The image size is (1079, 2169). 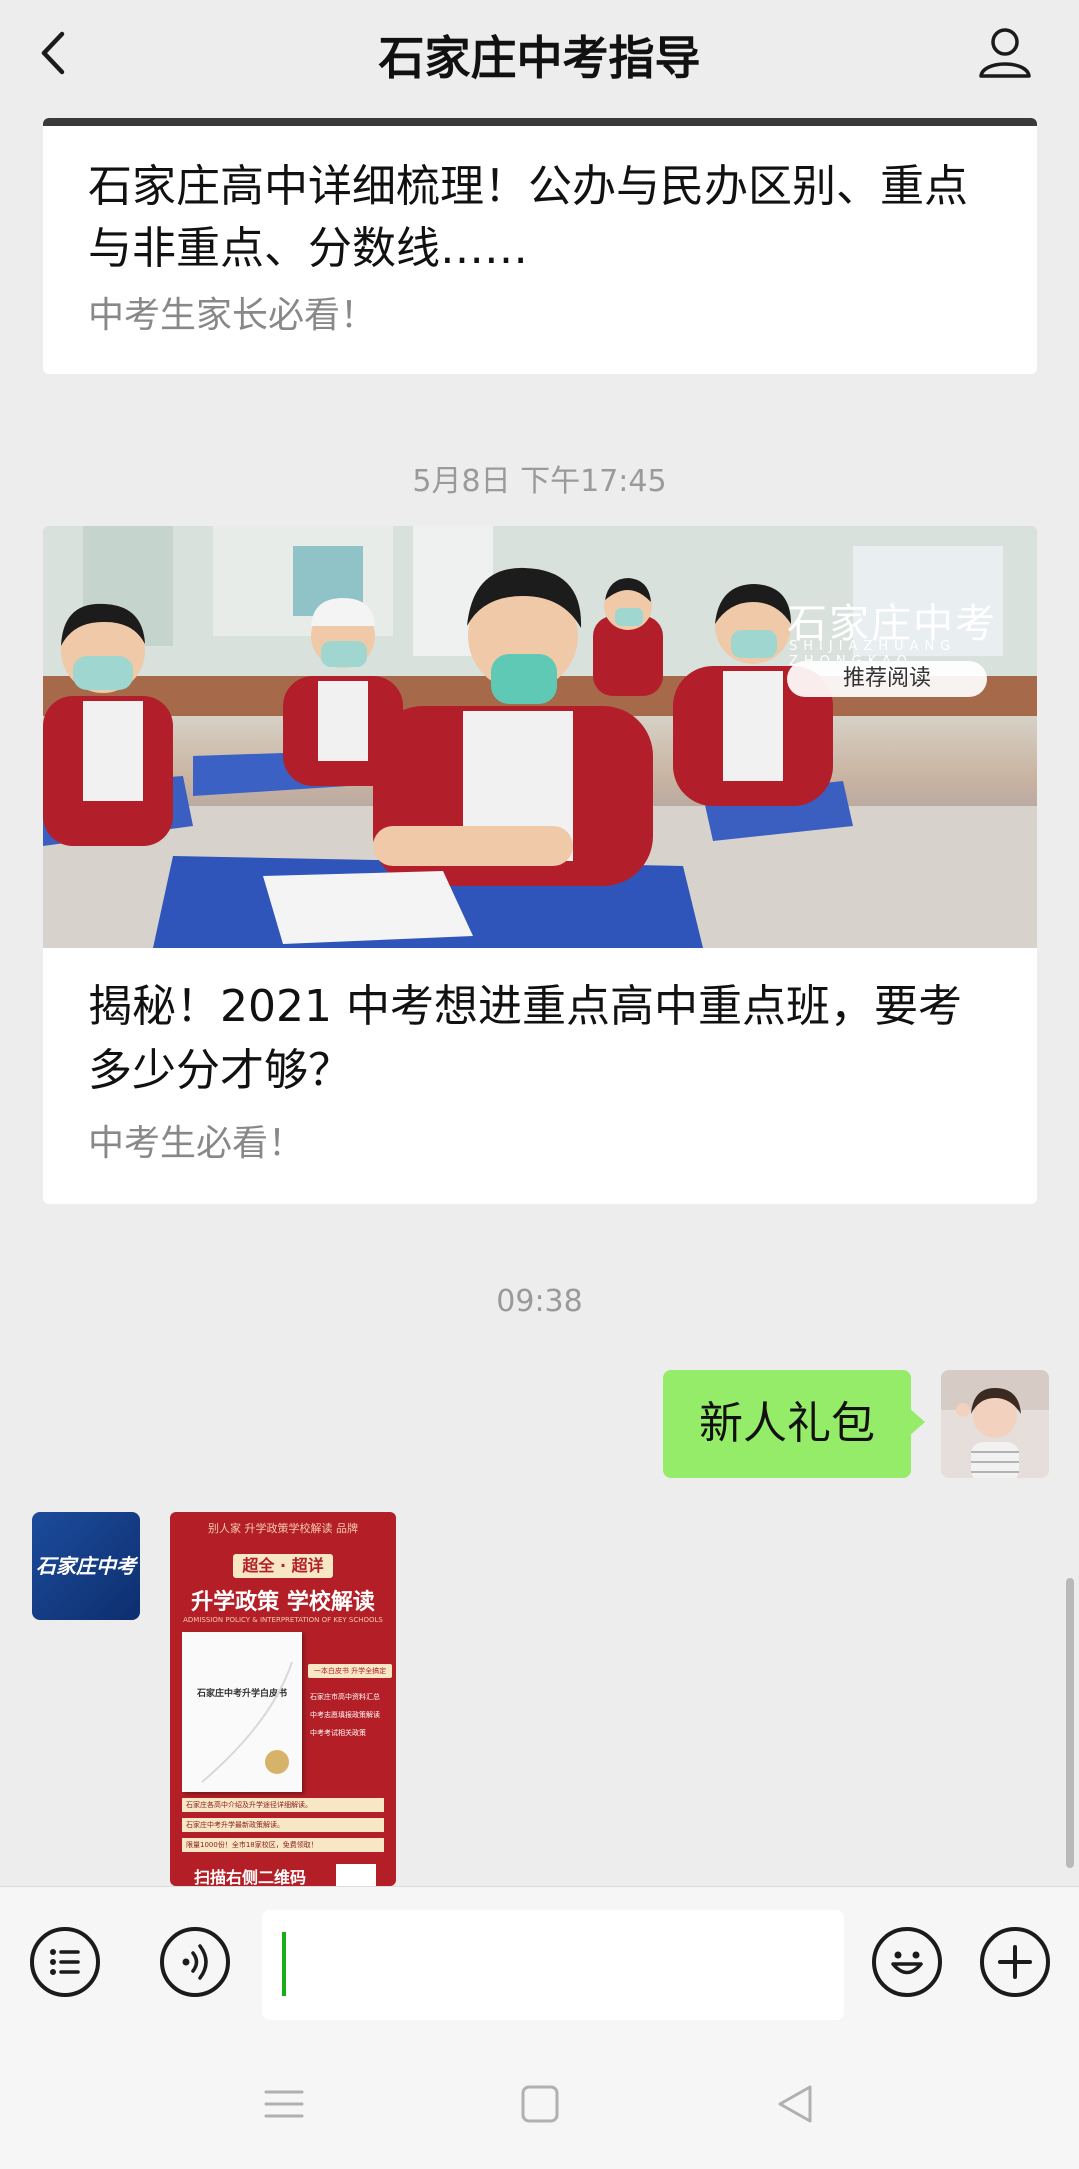 I want to click on poster-side-item: 石家庄市高中资料汇总, so click(x=345, y=1697).